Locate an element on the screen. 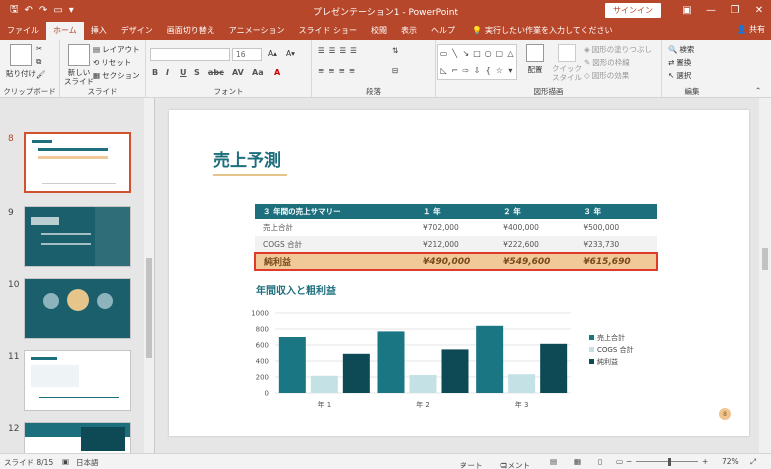 The height and width of the screenshot is (469, 771). editor-scrollbar is located at coordinates (765, 275).